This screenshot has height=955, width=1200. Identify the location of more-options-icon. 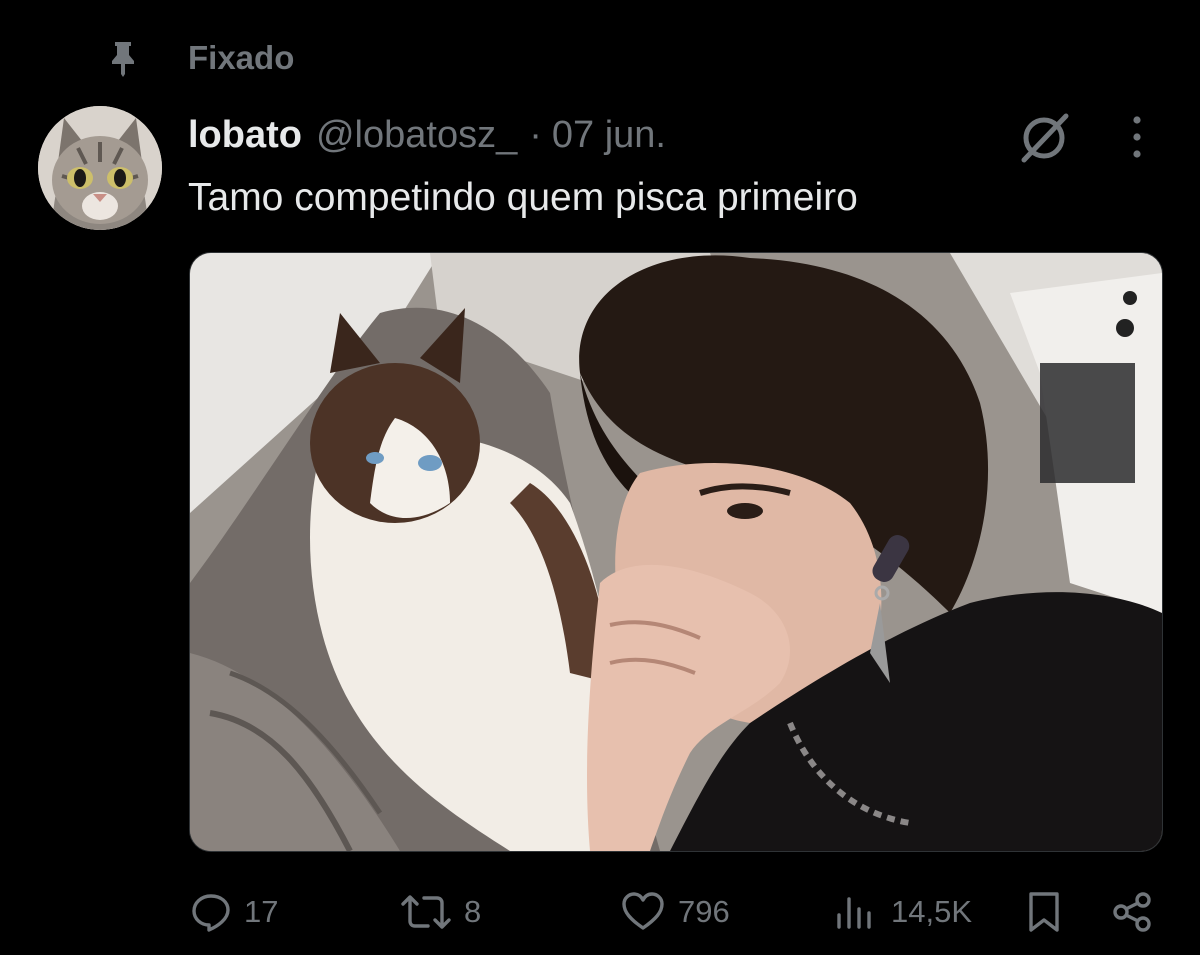
(1137, 137).